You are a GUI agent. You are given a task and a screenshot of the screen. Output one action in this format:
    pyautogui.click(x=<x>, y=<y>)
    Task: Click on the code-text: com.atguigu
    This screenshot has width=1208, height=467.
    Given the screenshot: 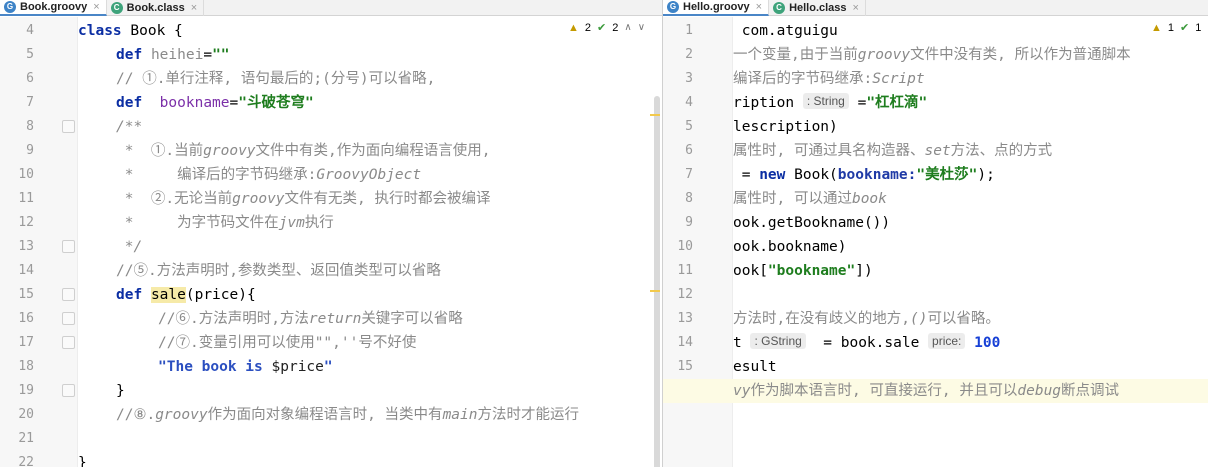 What is the action you would take?
    pyautogui.click(x=785, y=31)
    